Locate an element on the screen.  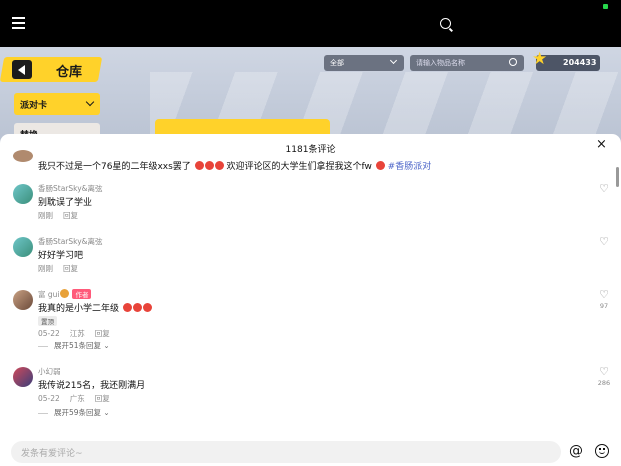
comment-input-bar: 发条有爱评论~ @ is located at coordinates (310, 451).